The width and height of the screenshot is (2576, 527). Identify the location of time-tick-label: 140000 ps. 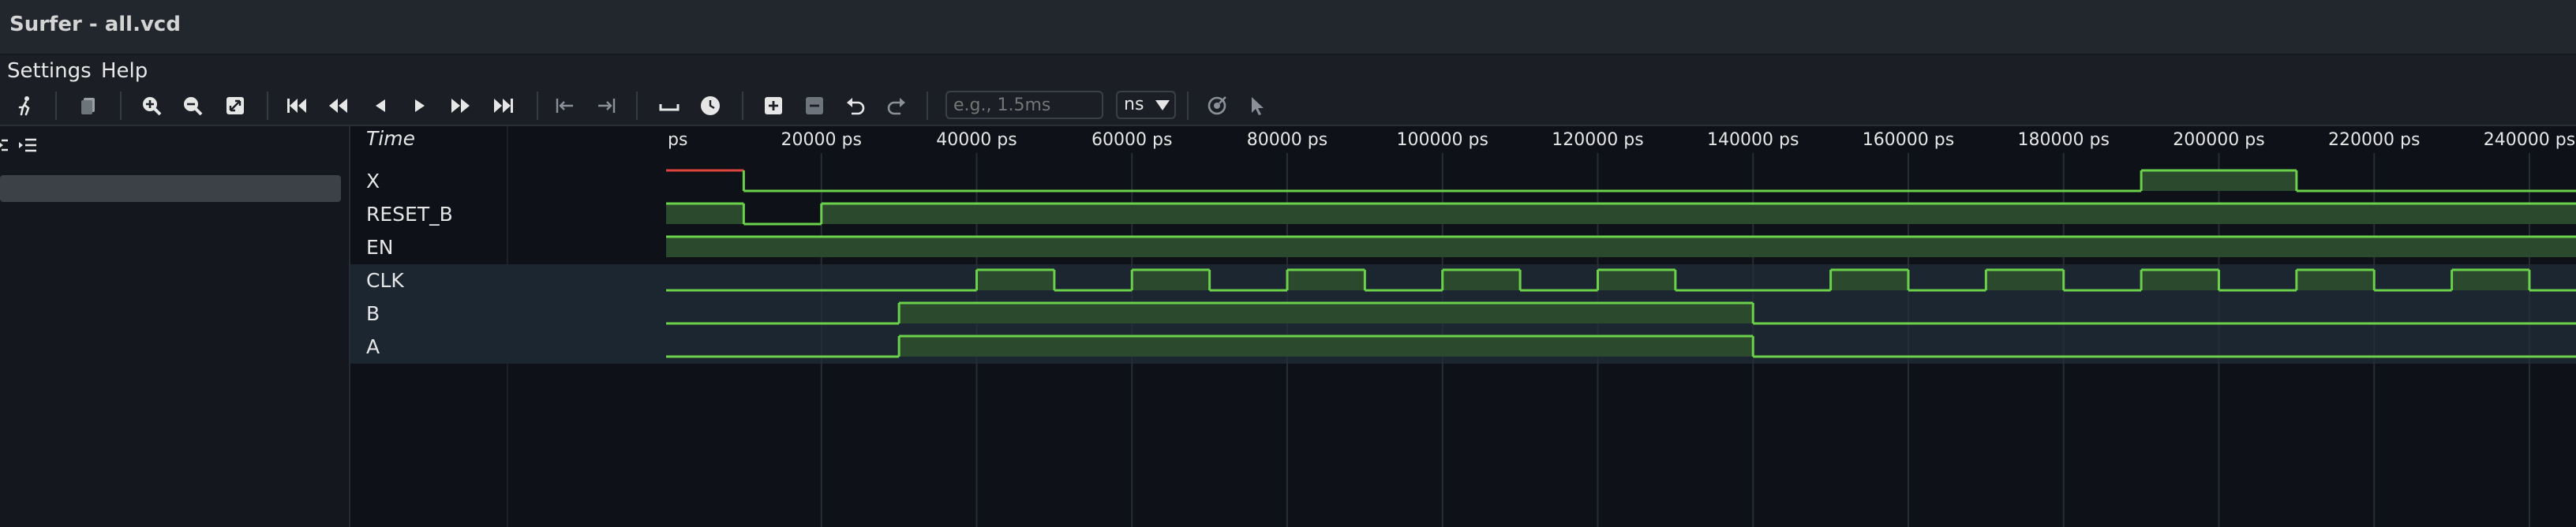
(1753, 140).